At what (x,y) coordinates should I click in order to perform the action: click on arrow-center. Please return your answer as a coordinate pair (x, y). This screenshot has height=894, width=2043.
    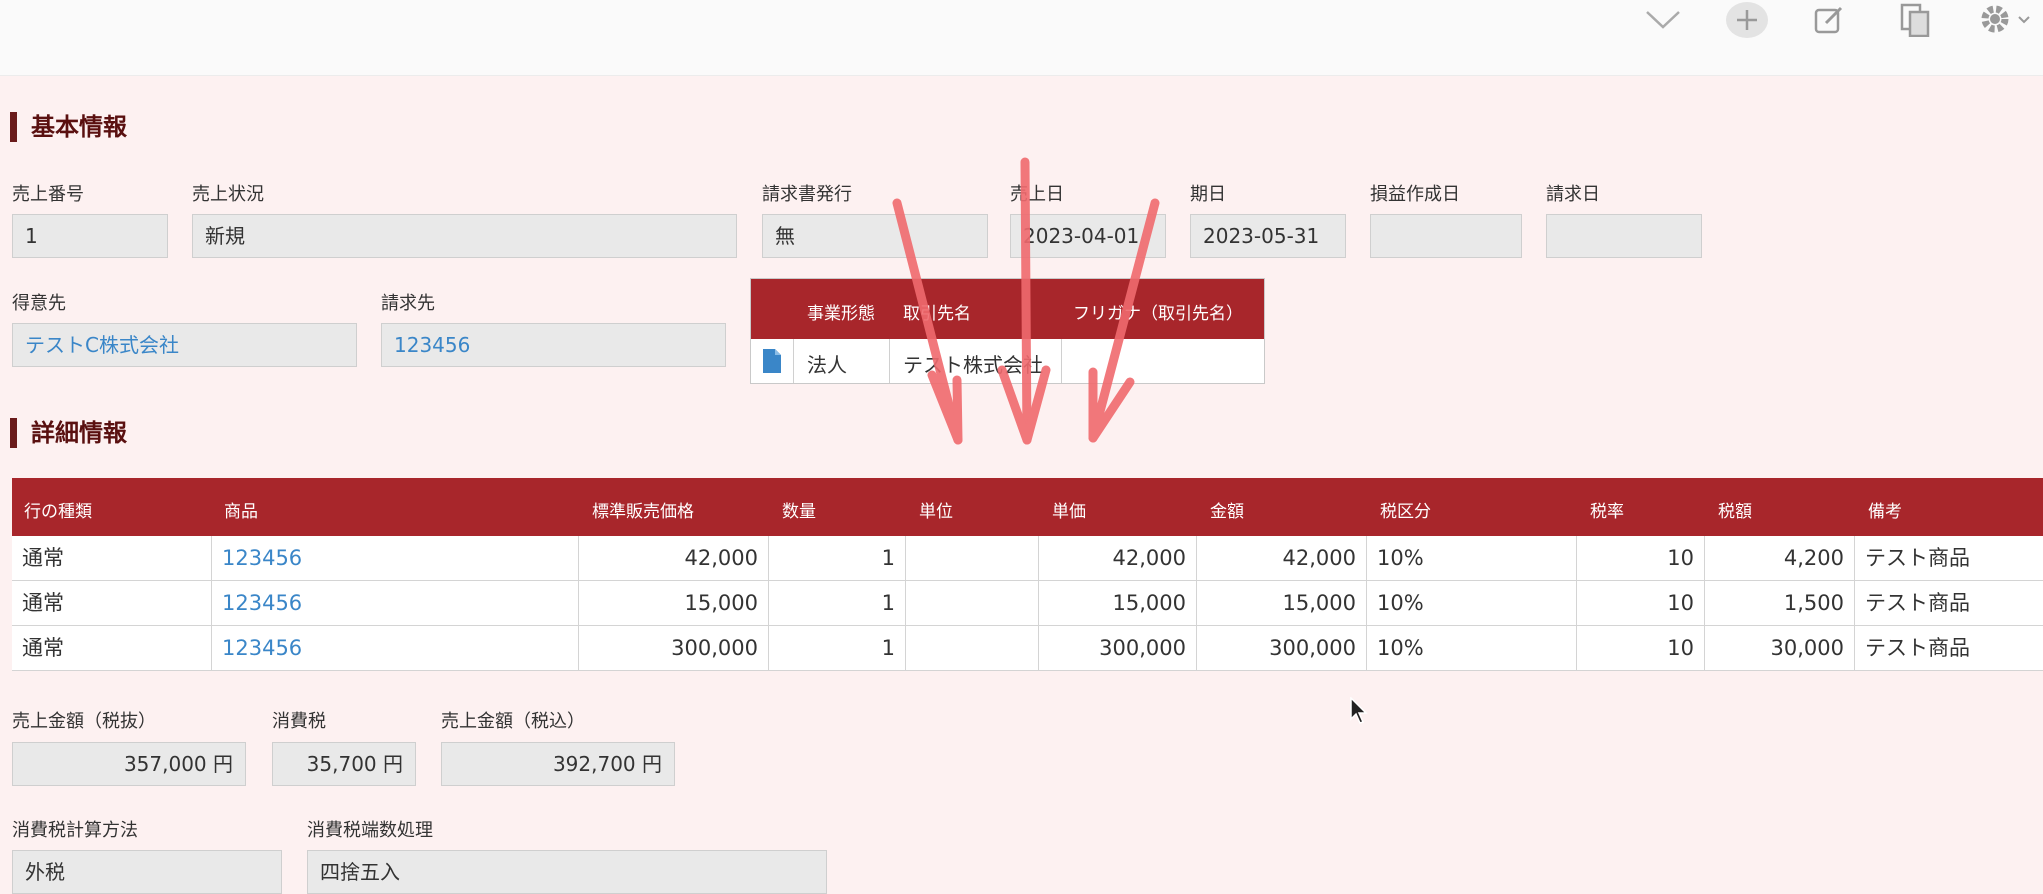
    Looking at the image, I should click on (1026, 301).